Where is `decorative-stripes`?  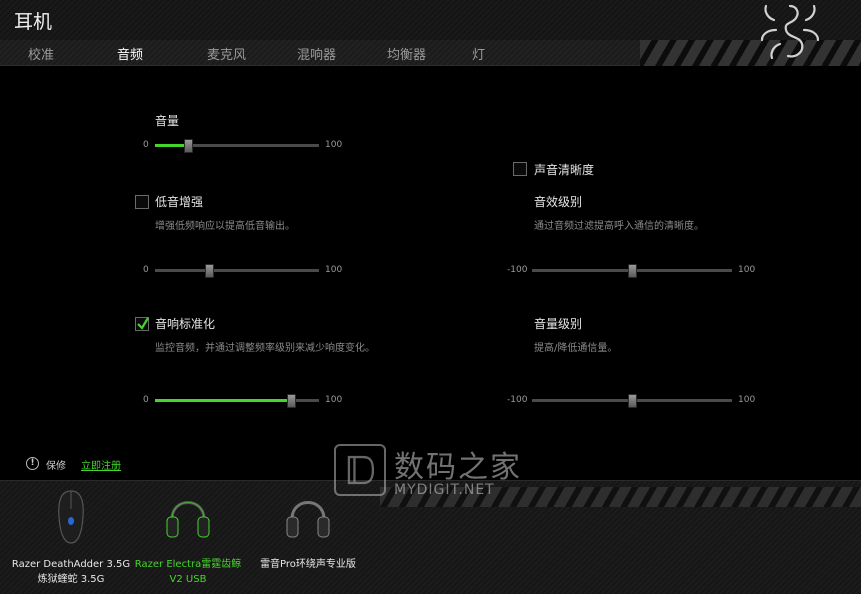 decorative-stripes is located at coordinates (750, 53).